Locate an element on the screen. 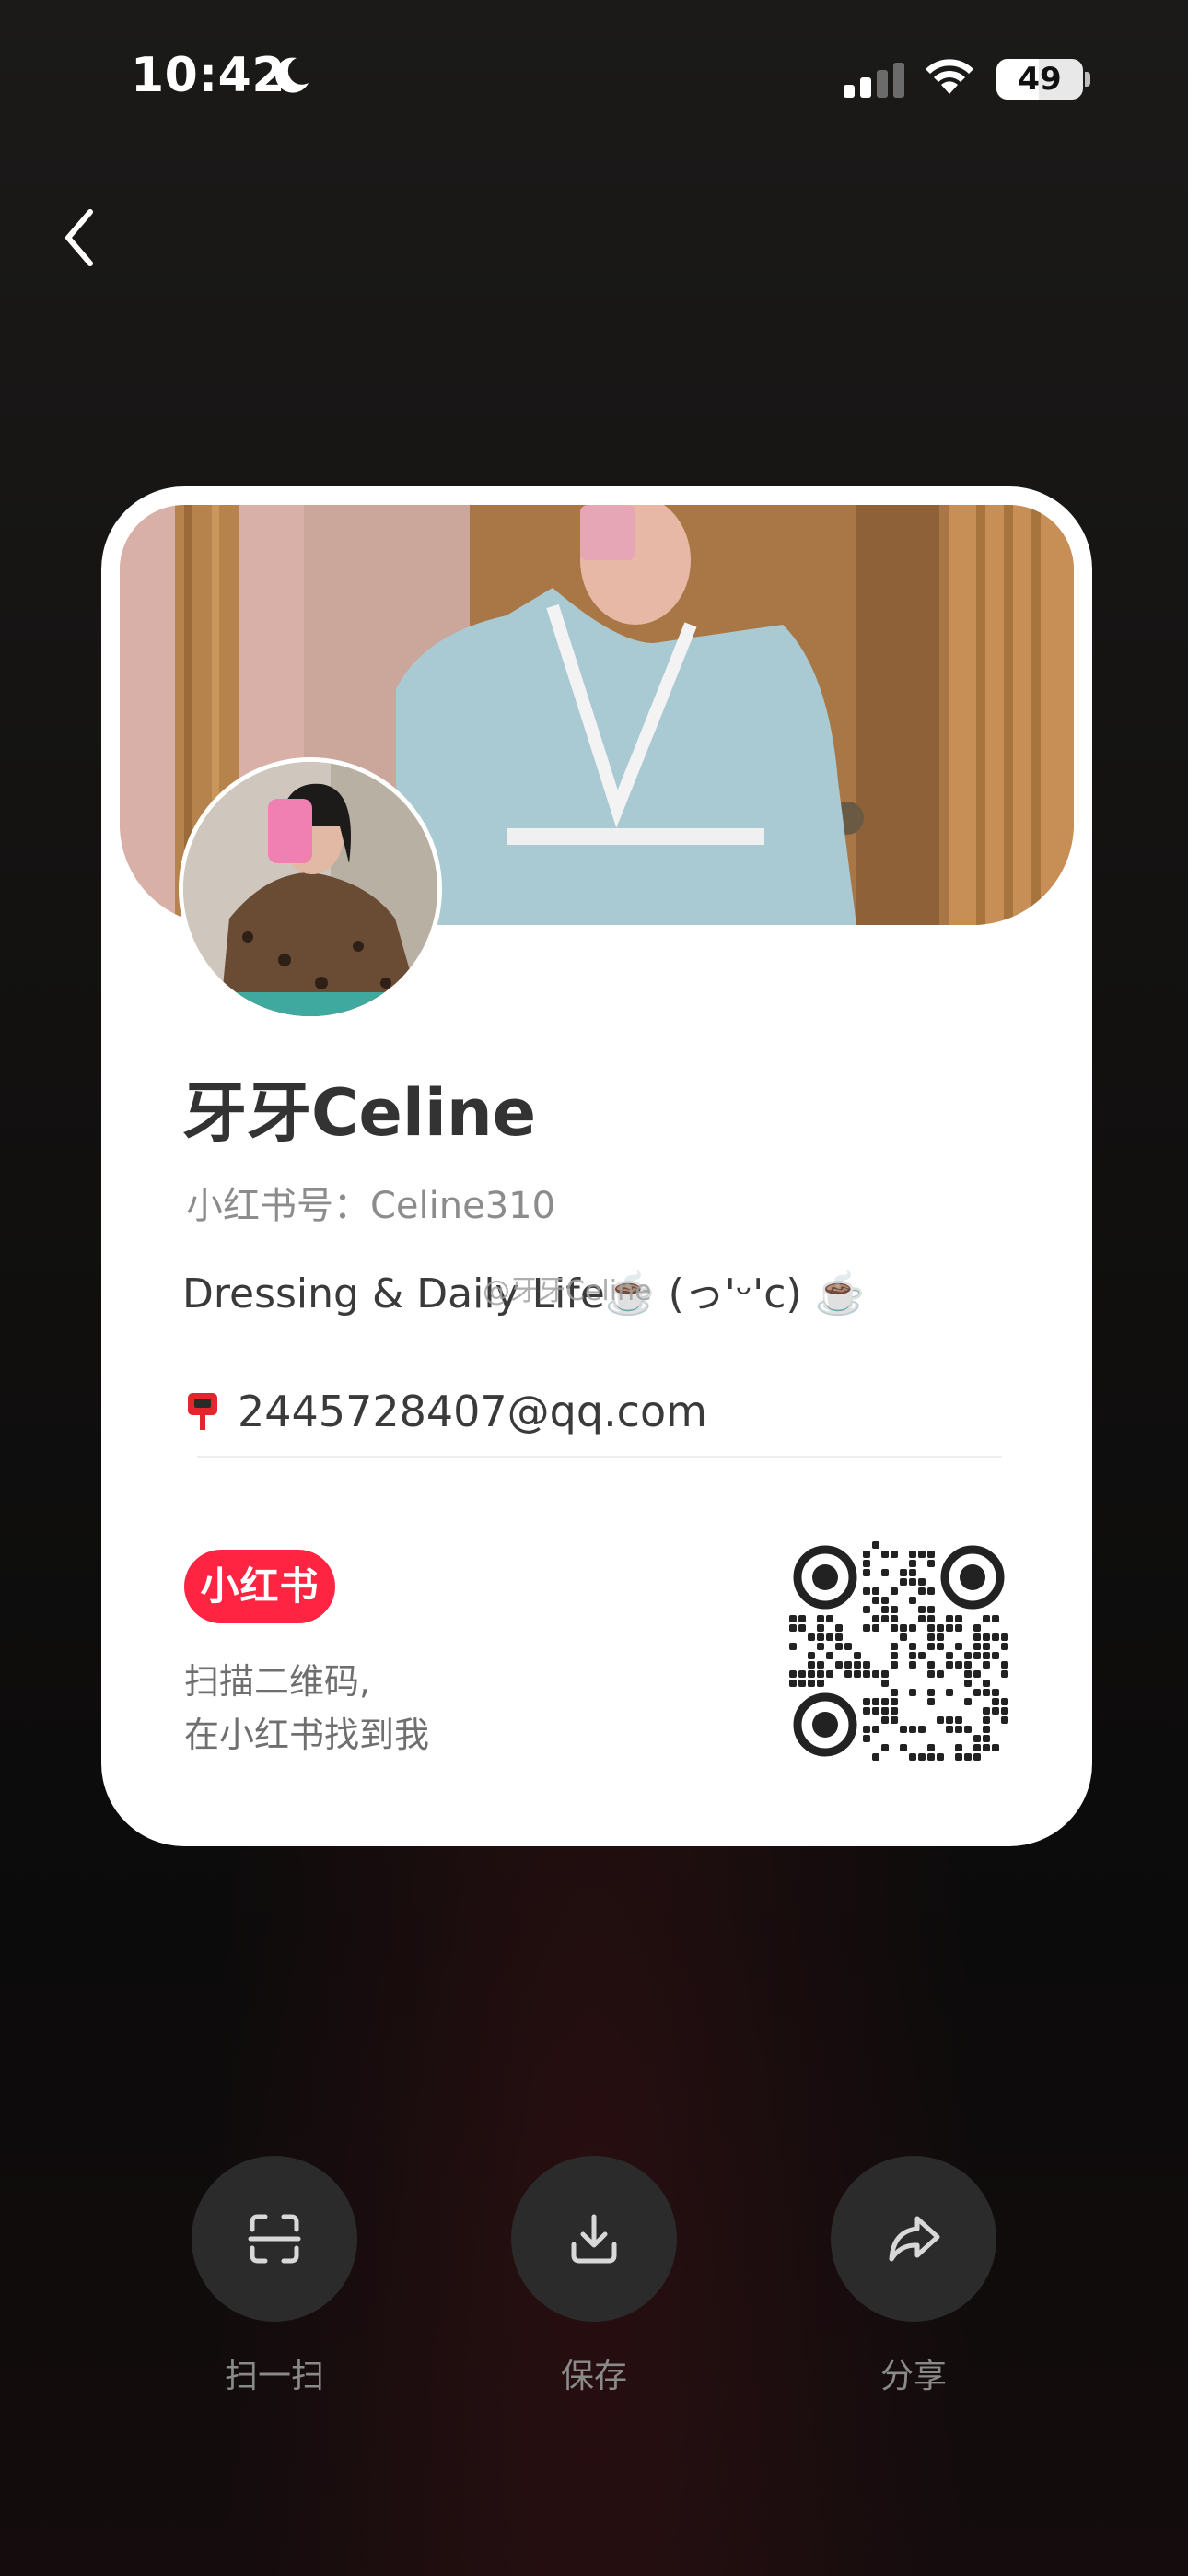  scan-button-circle is located at coordinates (274, 2239).